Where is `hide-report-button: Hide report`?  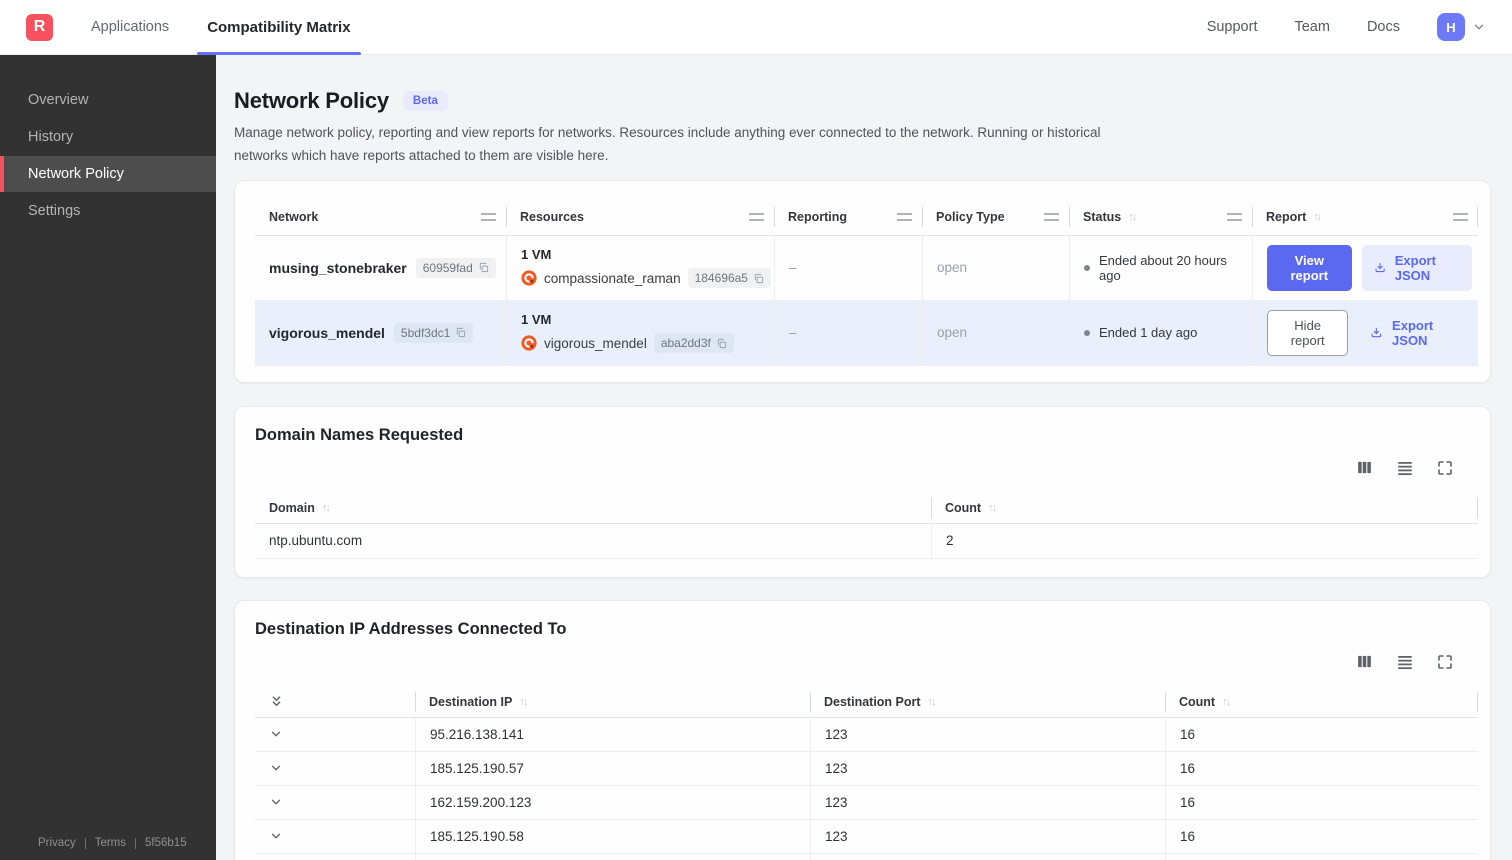 hide-report-button: Hide report is located at coordinates (1308, 332).